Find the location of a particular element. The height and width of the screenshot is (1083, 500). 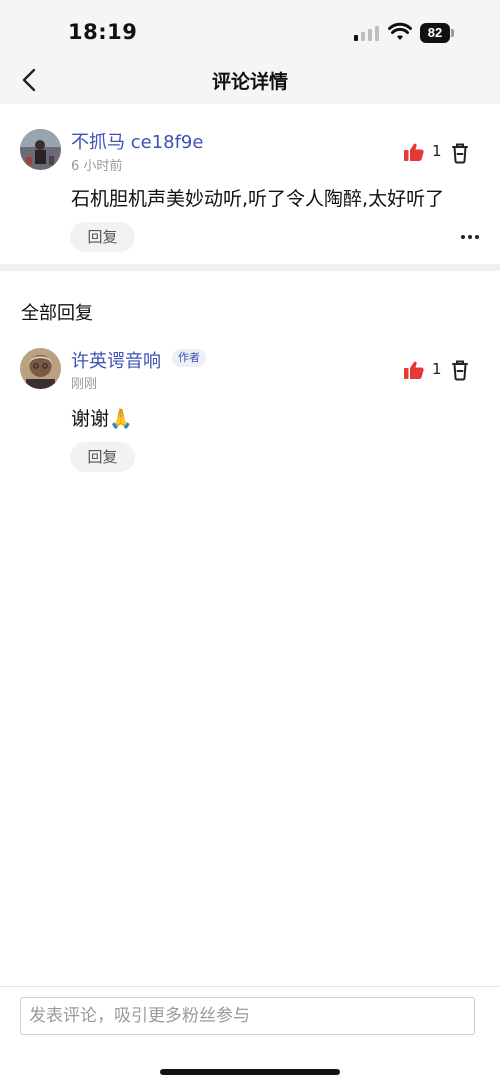

status-time: 18:19 is located at coordinates (103, 32).